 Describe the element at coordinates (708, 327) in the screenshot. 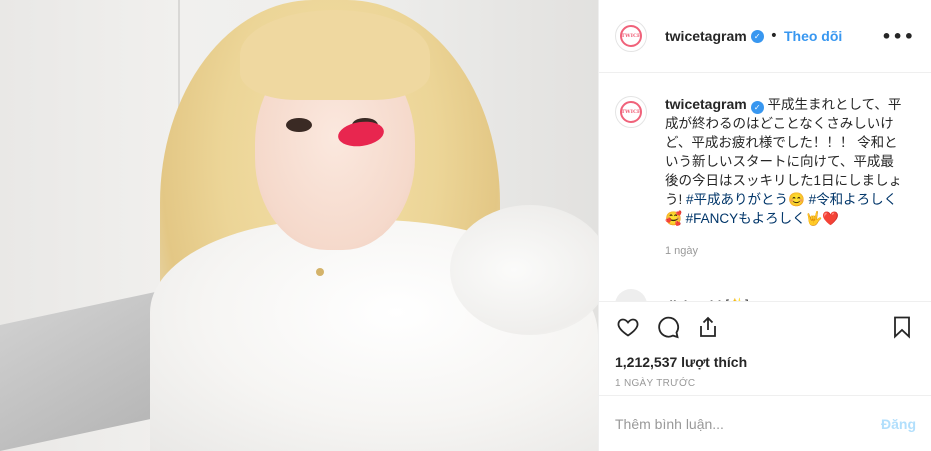

I see `share-icon` at that location.